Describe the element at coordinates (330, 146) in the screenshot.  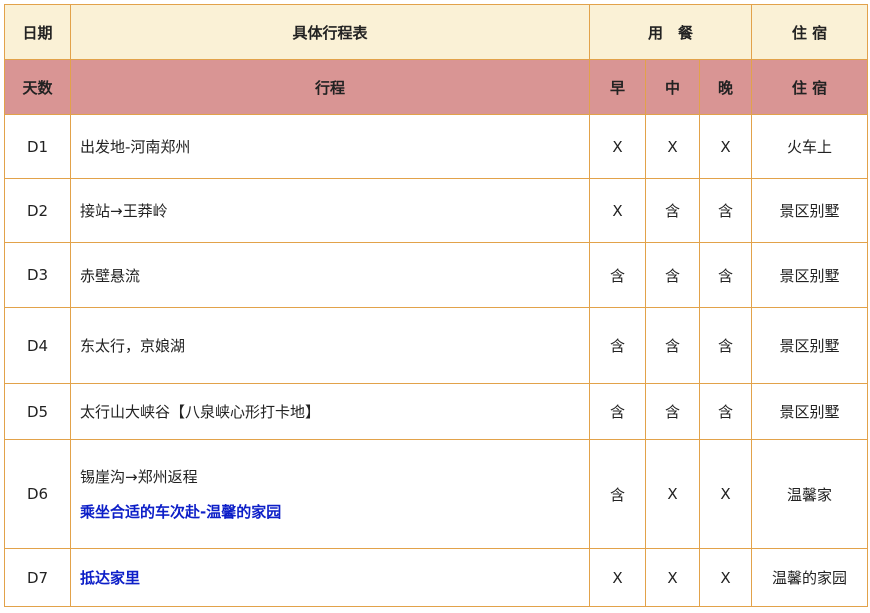
I see `itinerary-cell: 出发地-河南郑州` at that location.